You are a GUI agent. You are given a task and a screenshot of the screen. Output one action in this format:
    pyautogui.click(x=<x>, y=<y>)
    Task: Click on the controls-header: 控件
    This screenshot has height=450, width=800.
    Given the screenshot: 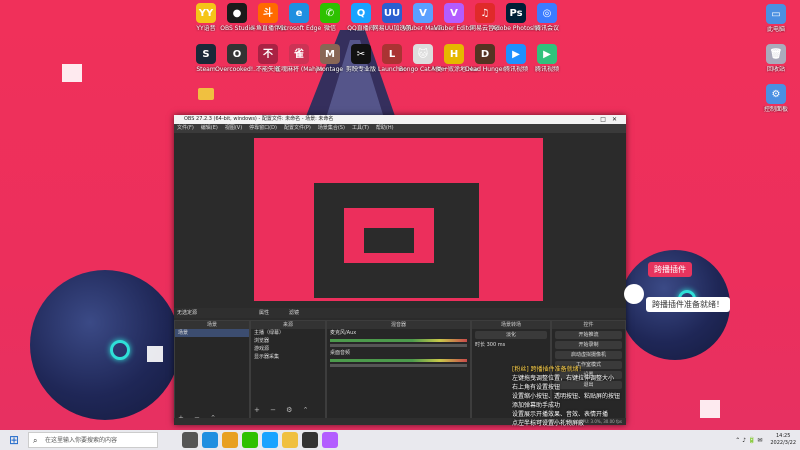 What is the action you would take?
    pyautogui.click(x=588, y=325)
    